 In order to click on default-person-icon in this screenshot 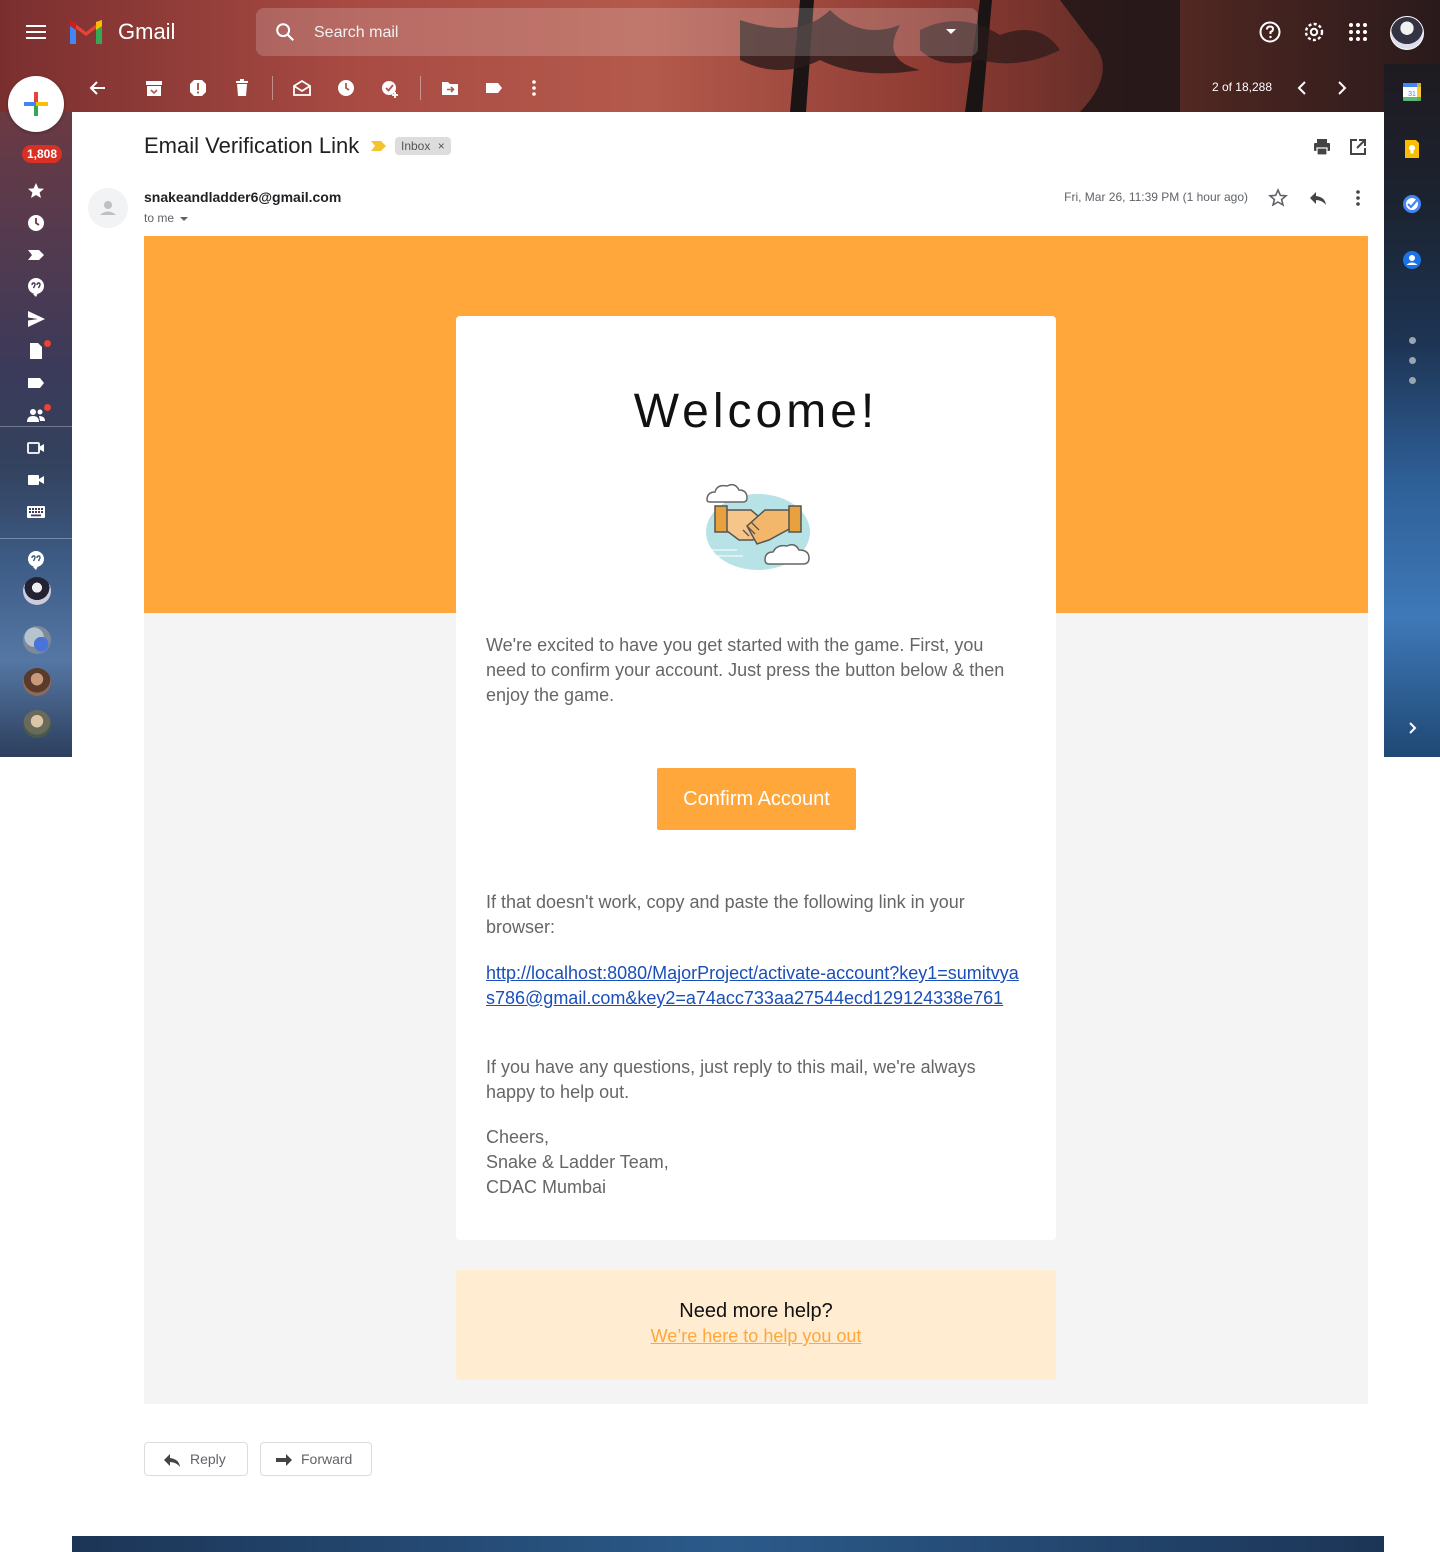, I will do `click(108, 208)`.